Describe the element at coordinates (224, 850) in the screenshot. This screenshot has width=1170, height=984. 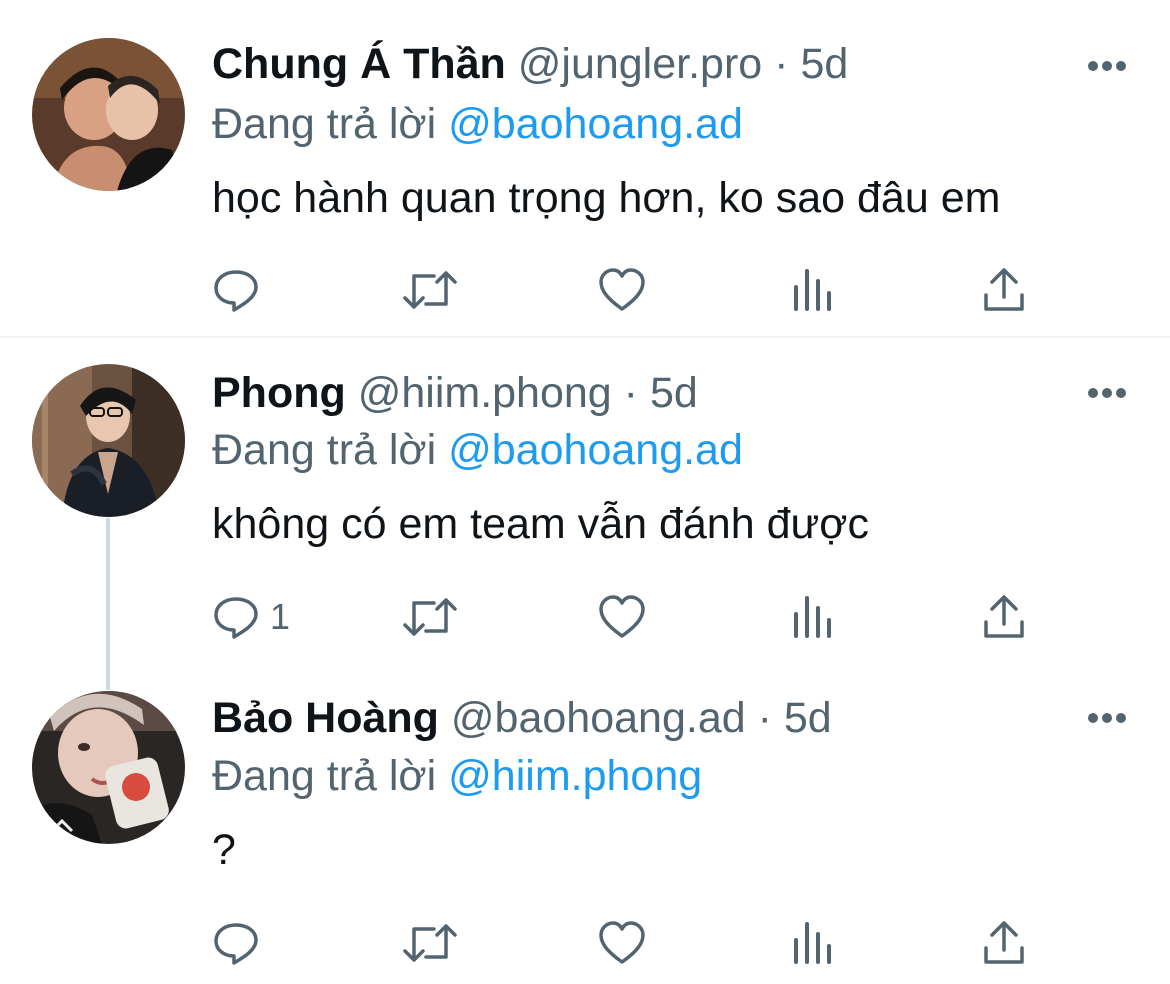
I see `tweet-text: ?` at that location.